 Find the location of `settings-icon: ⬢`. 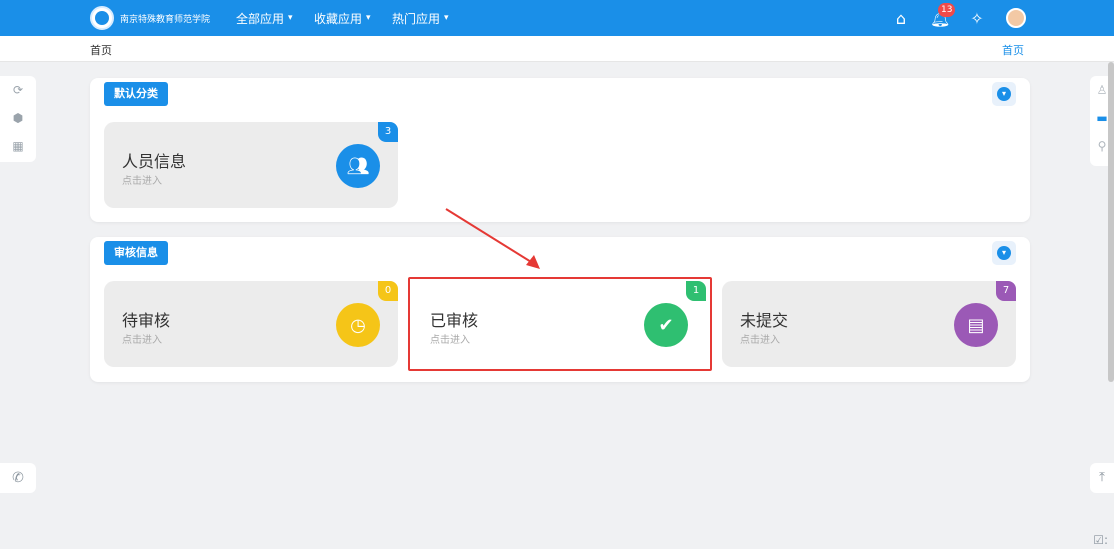

settings-icon: ⬢ is located at coordinates (18, 118).